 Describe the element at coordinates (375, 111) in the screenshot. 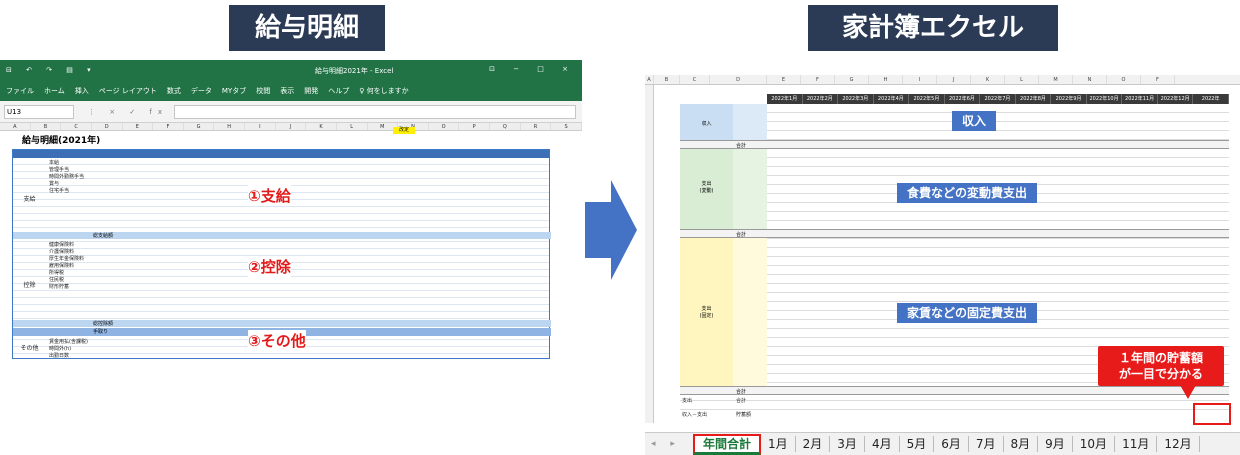

I see `formula-input` at that location.